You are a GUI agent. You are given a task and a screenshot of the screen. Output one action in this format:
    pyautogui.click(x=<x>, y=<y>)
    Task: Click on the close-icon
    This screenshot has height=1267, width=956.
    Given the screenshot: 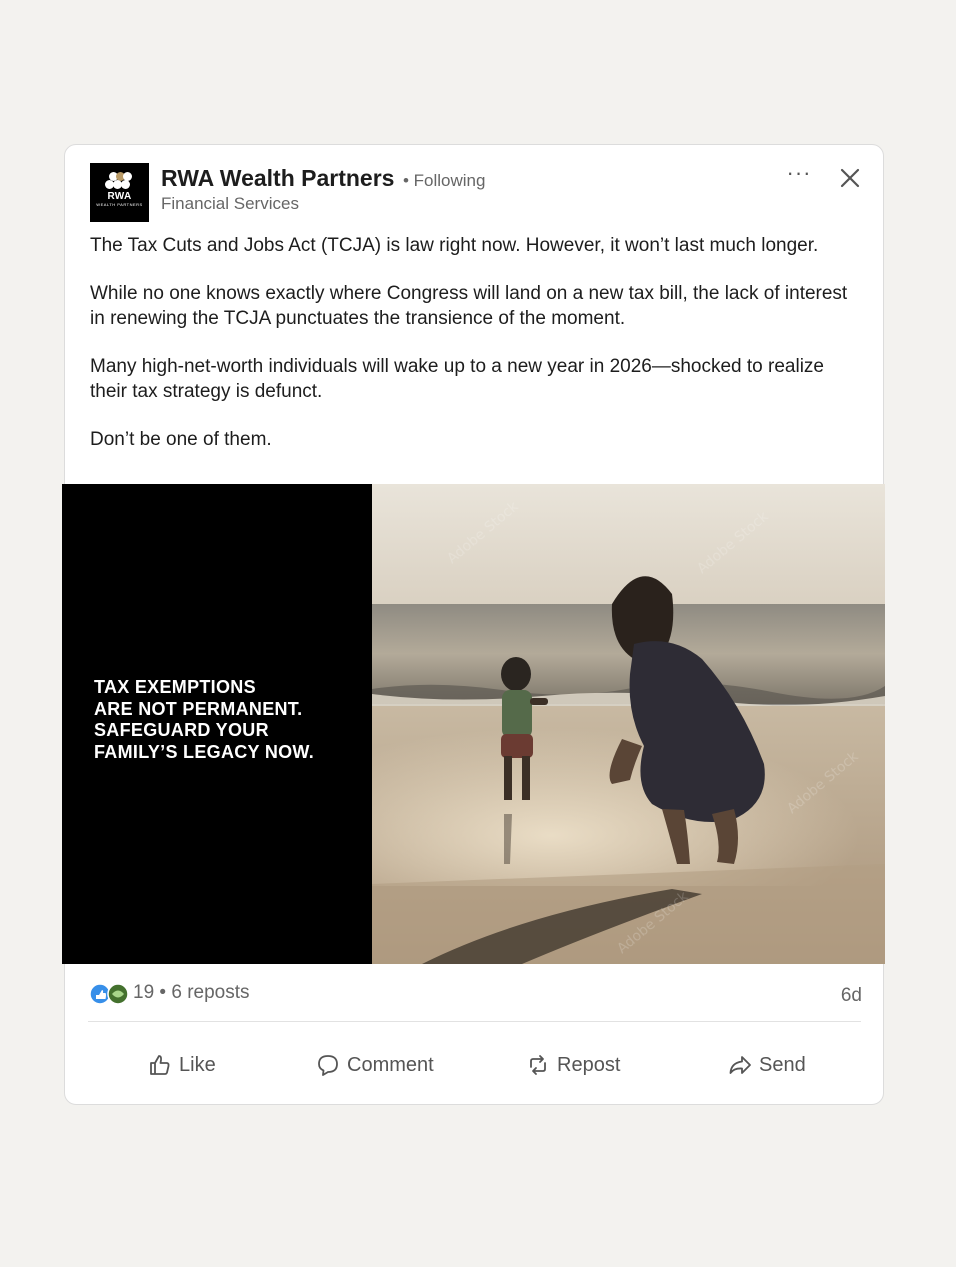 What is the action you would take?
    pyautogui.click(x=850, y=178)
    